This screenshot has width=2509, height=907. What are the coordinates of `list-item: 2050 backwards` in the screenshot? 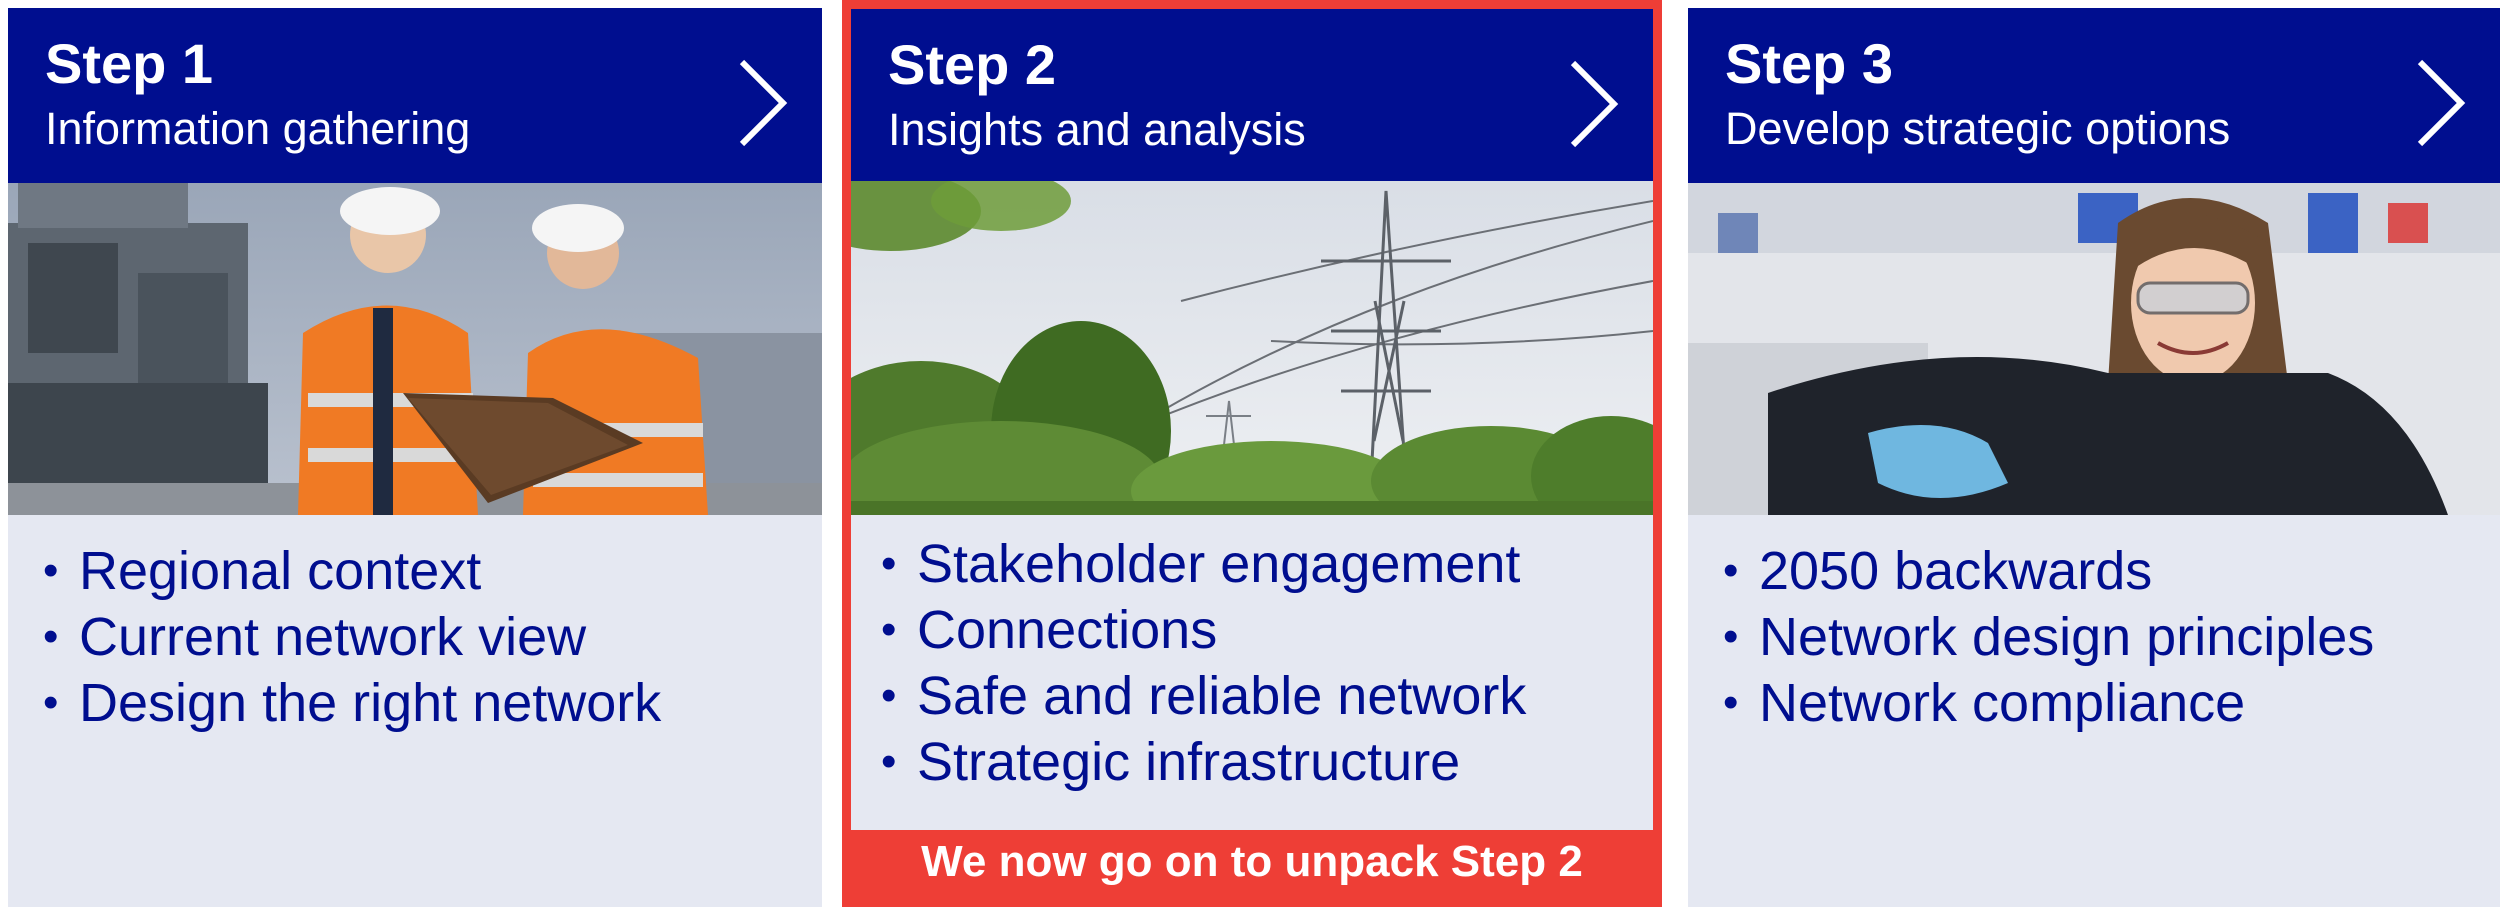 It's located at (2048, 571).